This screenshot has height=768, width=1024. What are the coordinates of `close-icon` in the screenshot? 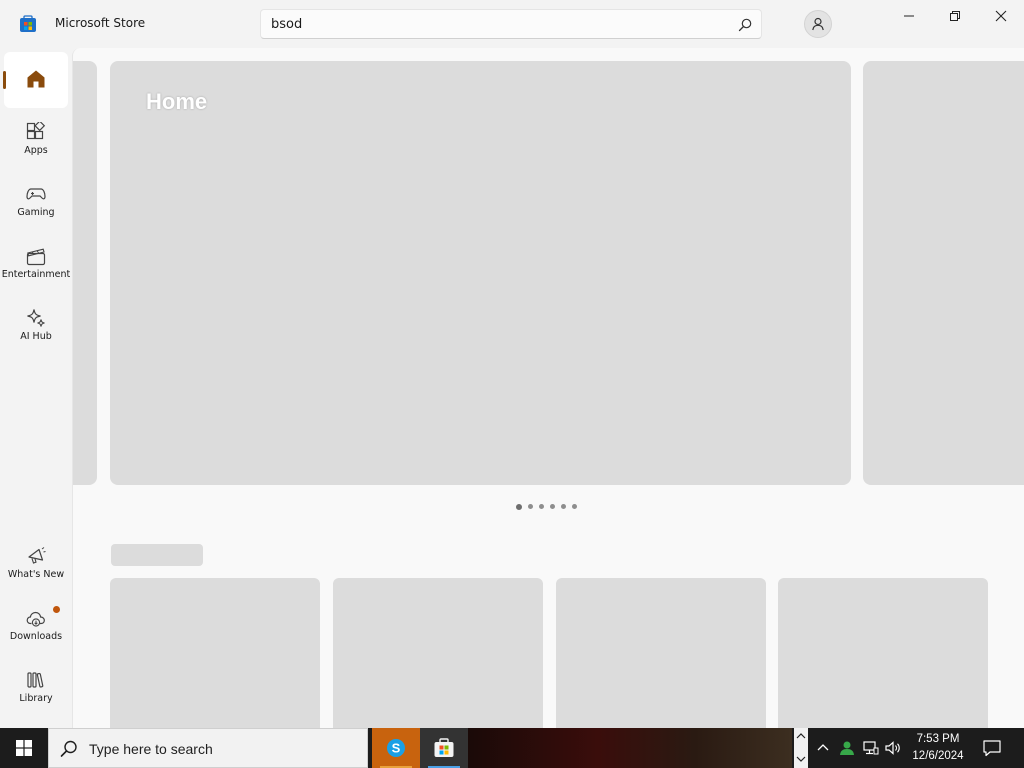 It's located at (1001, 16).